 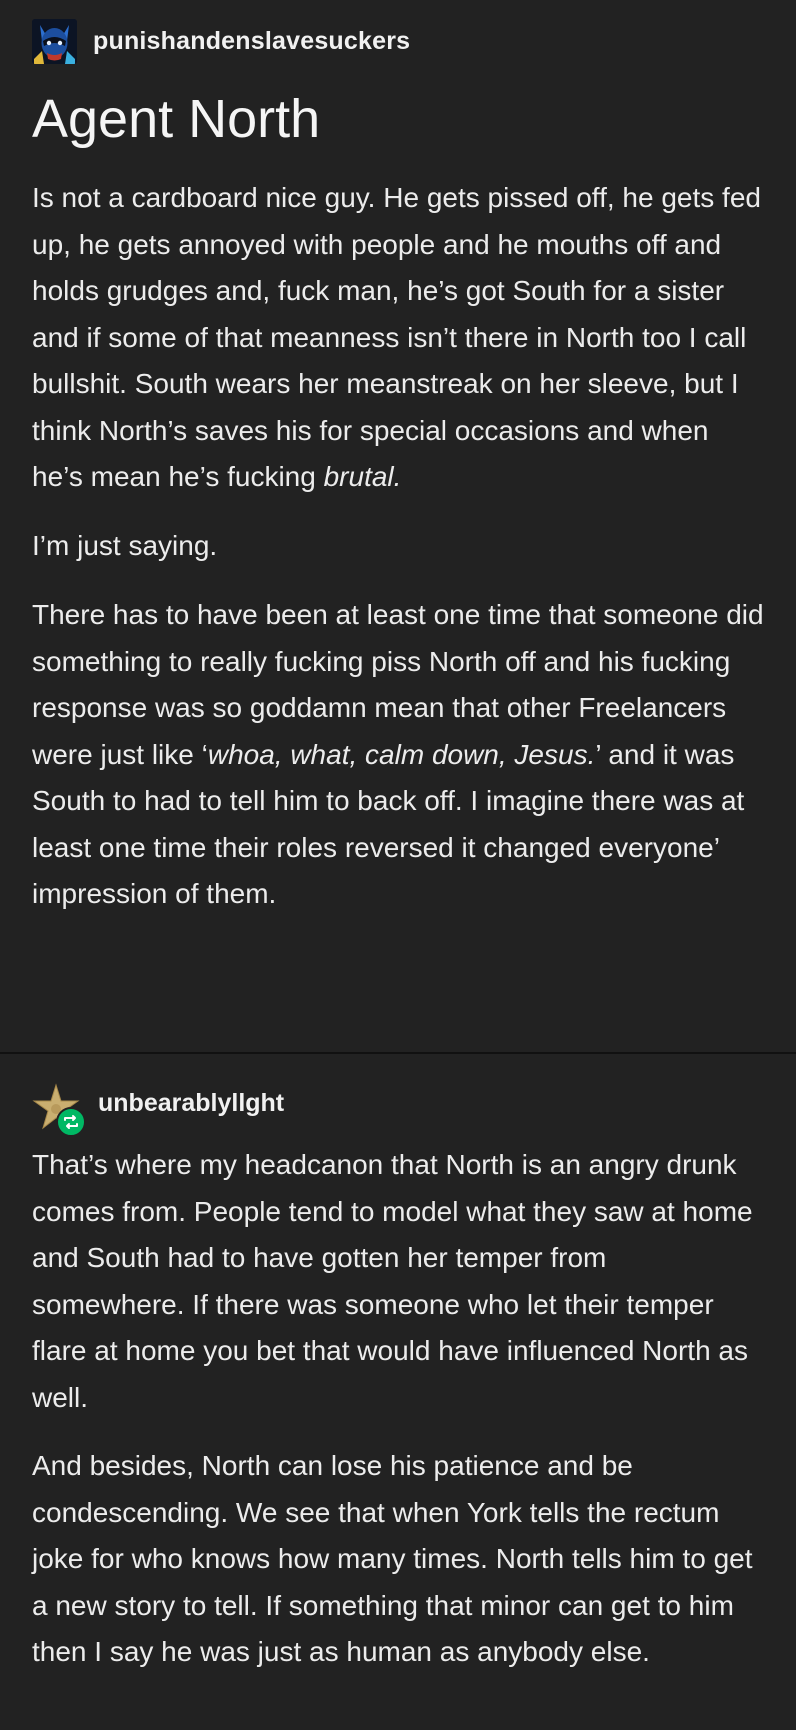 What do you see at coordinates (401, 754) in the screenshot?
I see `paragraph-italic: whoa, what, calm down, Jesus.` at bounding box center [401, 754].